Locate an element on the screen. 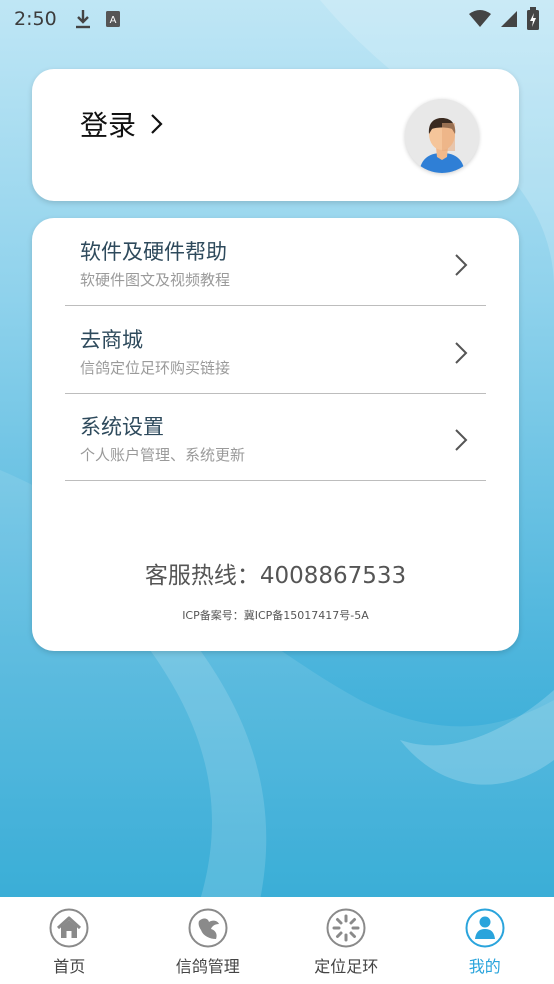 This screenshot has height=984, width=554. menu-item-shop: 去商城 信鸽定位足环购买链接 is located at coordinates (275, 350).